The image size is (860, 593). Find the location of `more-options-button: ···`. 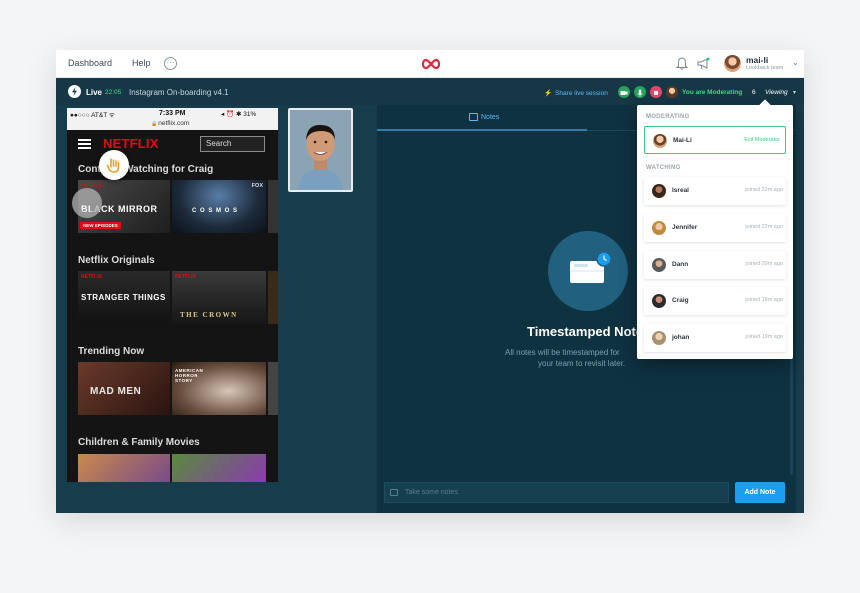

more-options-button: ··· is located at coordinates (170, 63).